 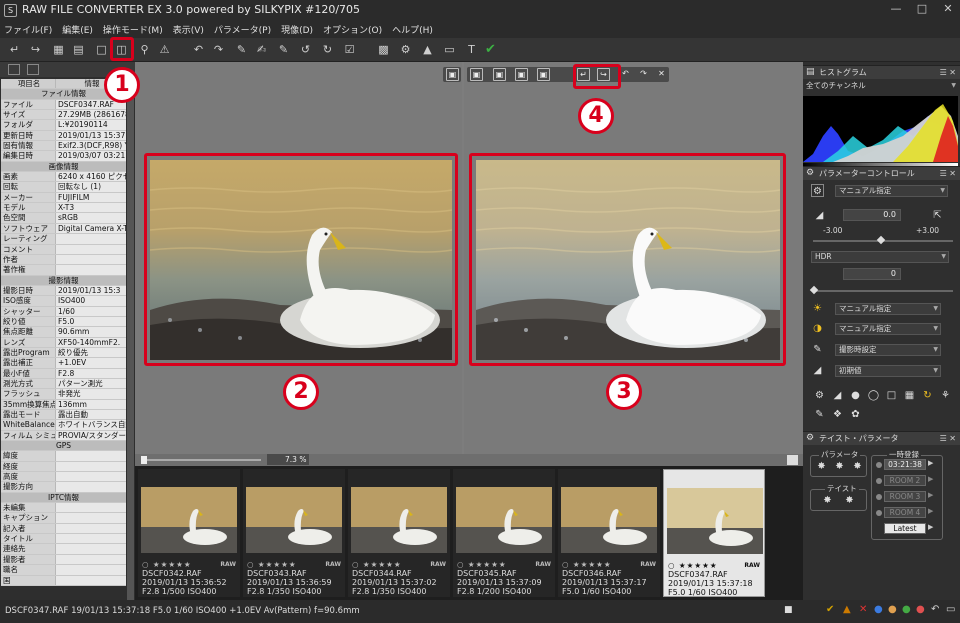 What do you see at coordinates (63, 363) in the screenshot?
I see `info-row: 露出補正 +1.0EV` at bounding box center [63, 363].